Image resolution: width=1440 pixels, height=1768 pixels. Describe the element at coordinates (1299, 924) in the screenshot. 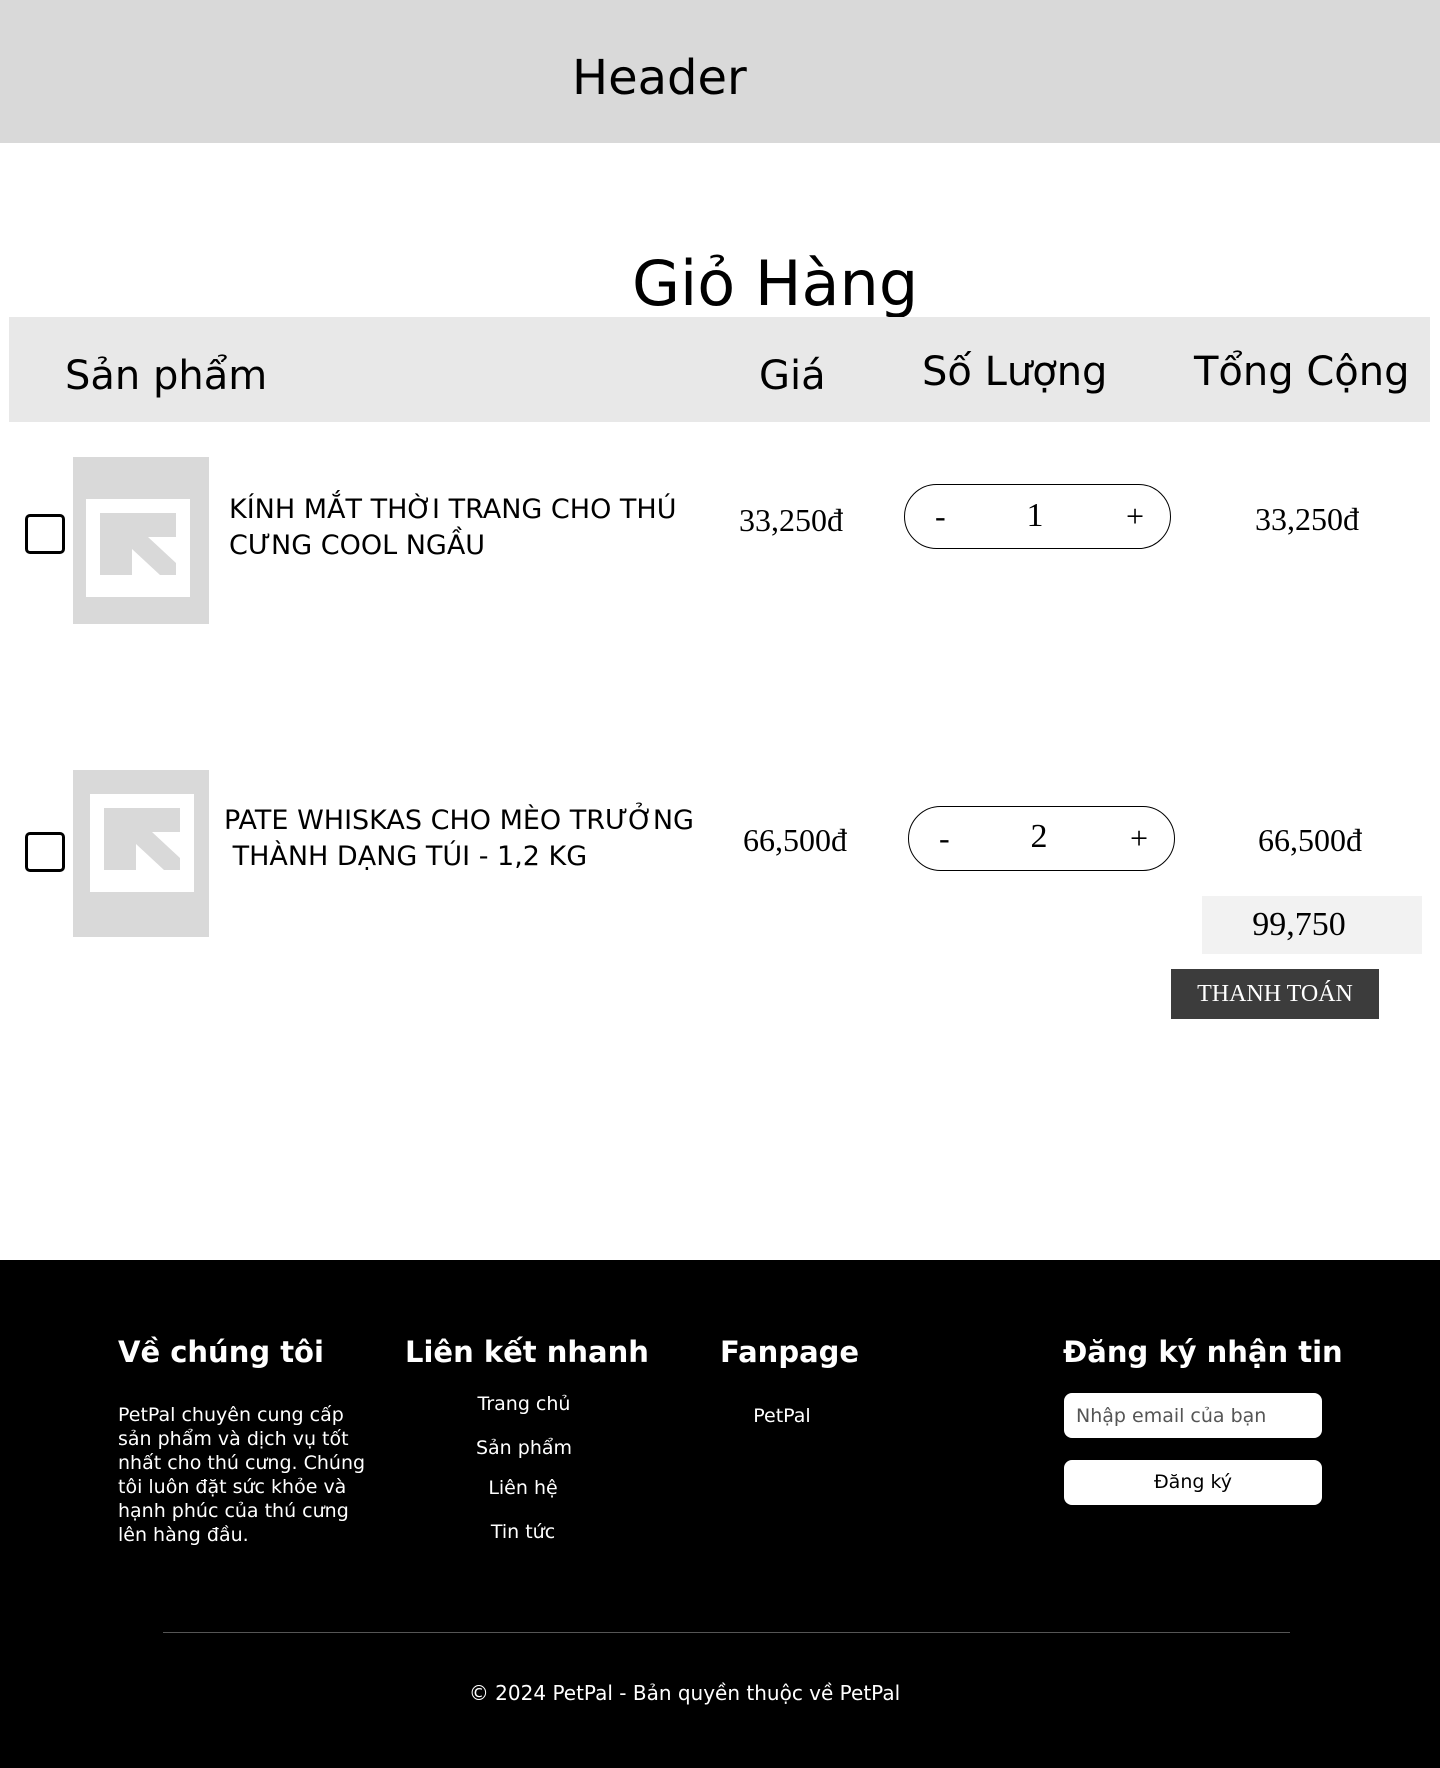

I see `grand-total: 99,750` at that location.